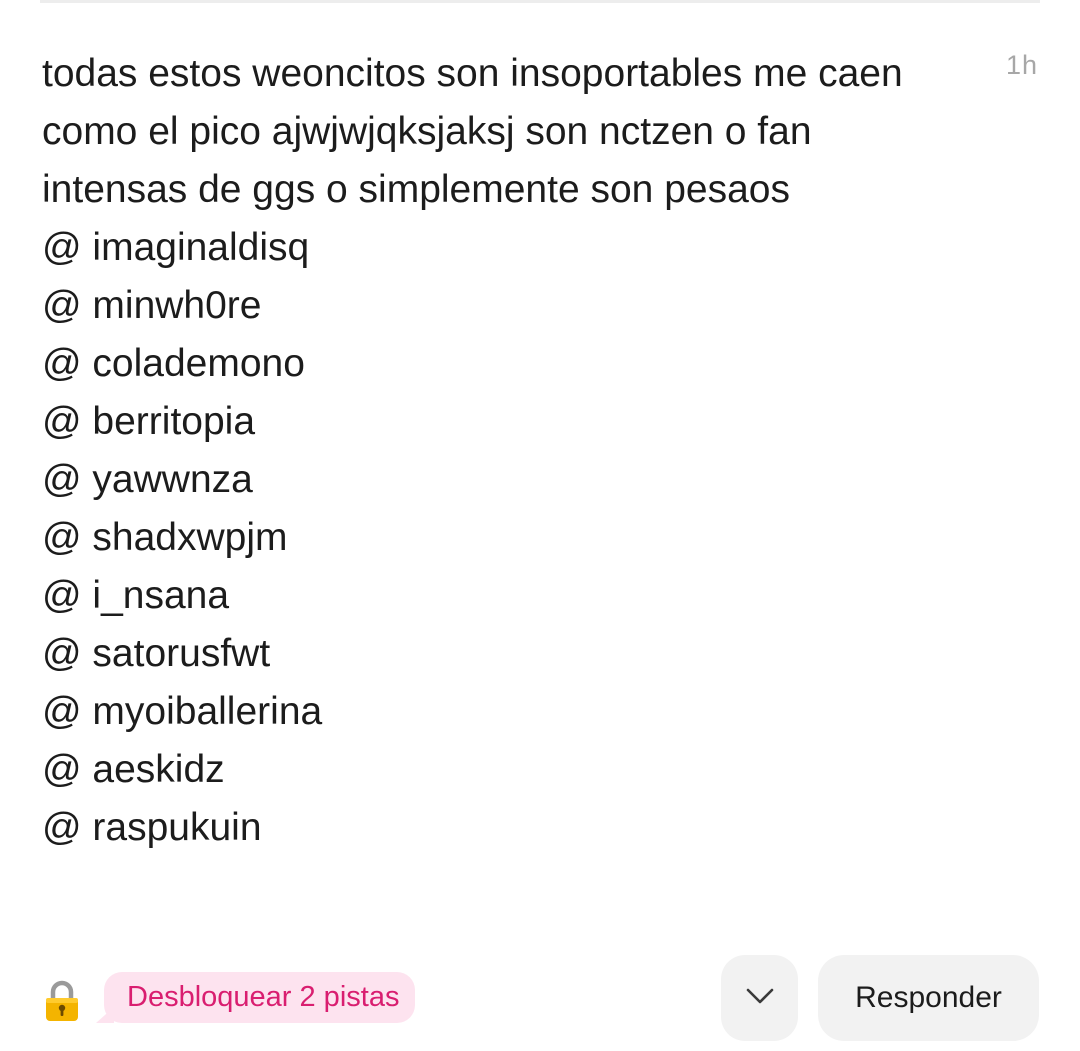  I want to click on expand-button, so click(759, 998).